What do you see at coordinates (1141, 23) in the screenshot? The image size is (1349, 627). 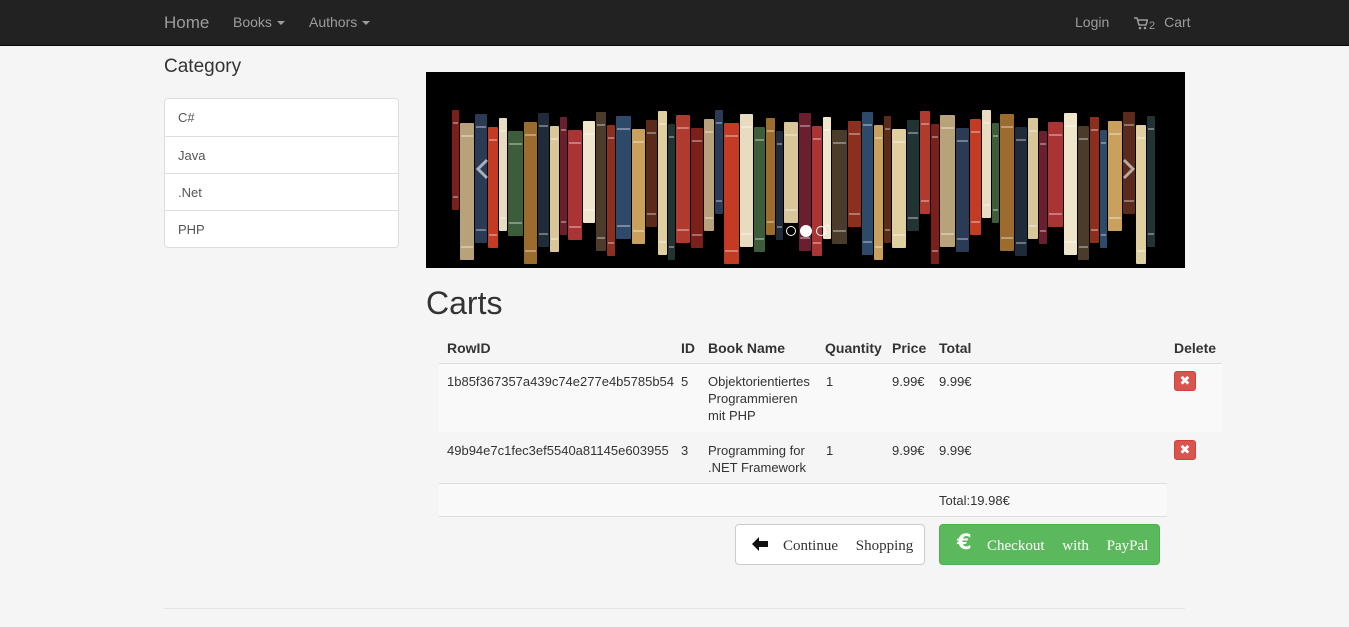 I see `shopping-cart-icon` at bounding box center [1141, 23].